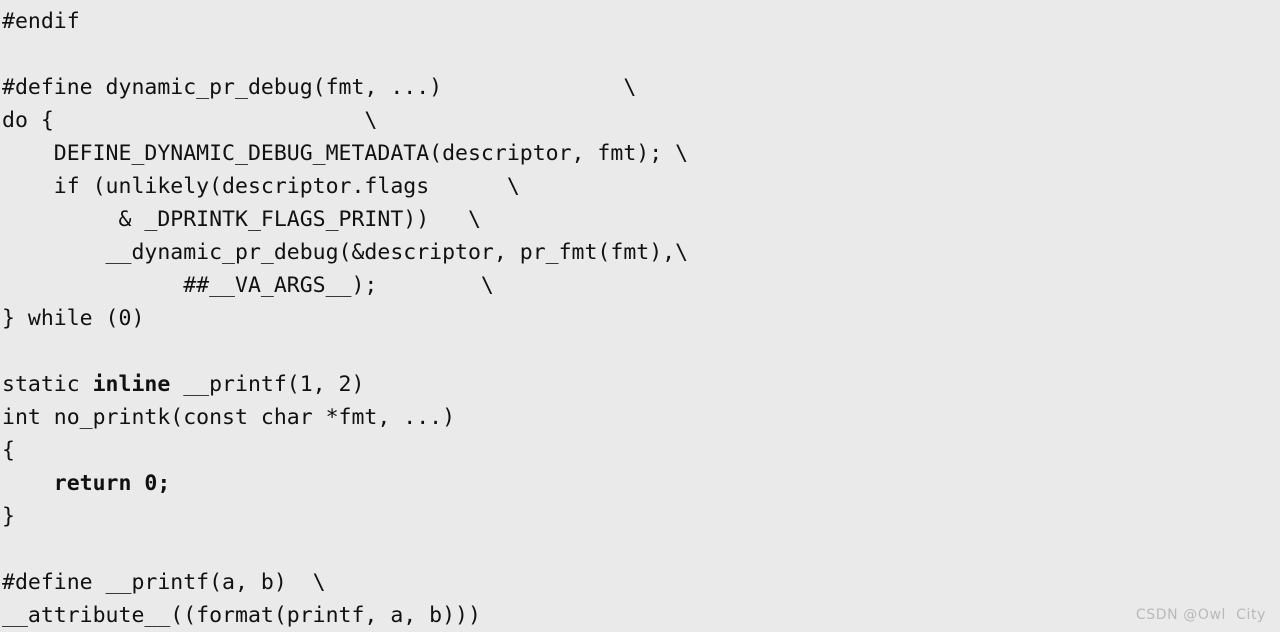  What do you see at coordinates (640, 483) in the screenshot?
I see `code-line: return 0;` at bounding box center [640, 483].